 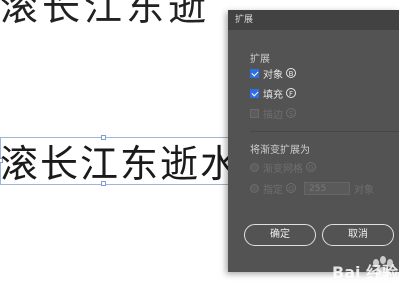 I want to click on expand-section-label: 扩展, so click(x=260, y=59).